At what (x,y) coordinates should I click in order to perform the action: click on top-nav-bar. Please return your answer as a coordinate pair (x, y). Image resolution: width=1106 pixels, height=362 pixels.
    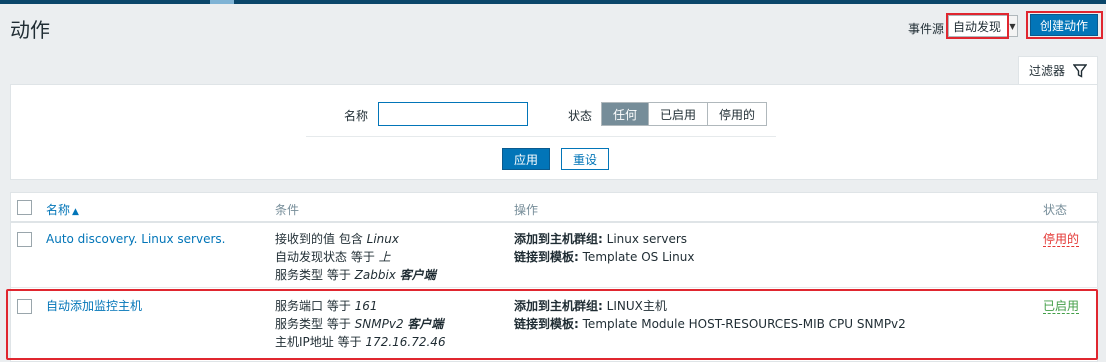
    Looking at the image, I should click on (553, 2).